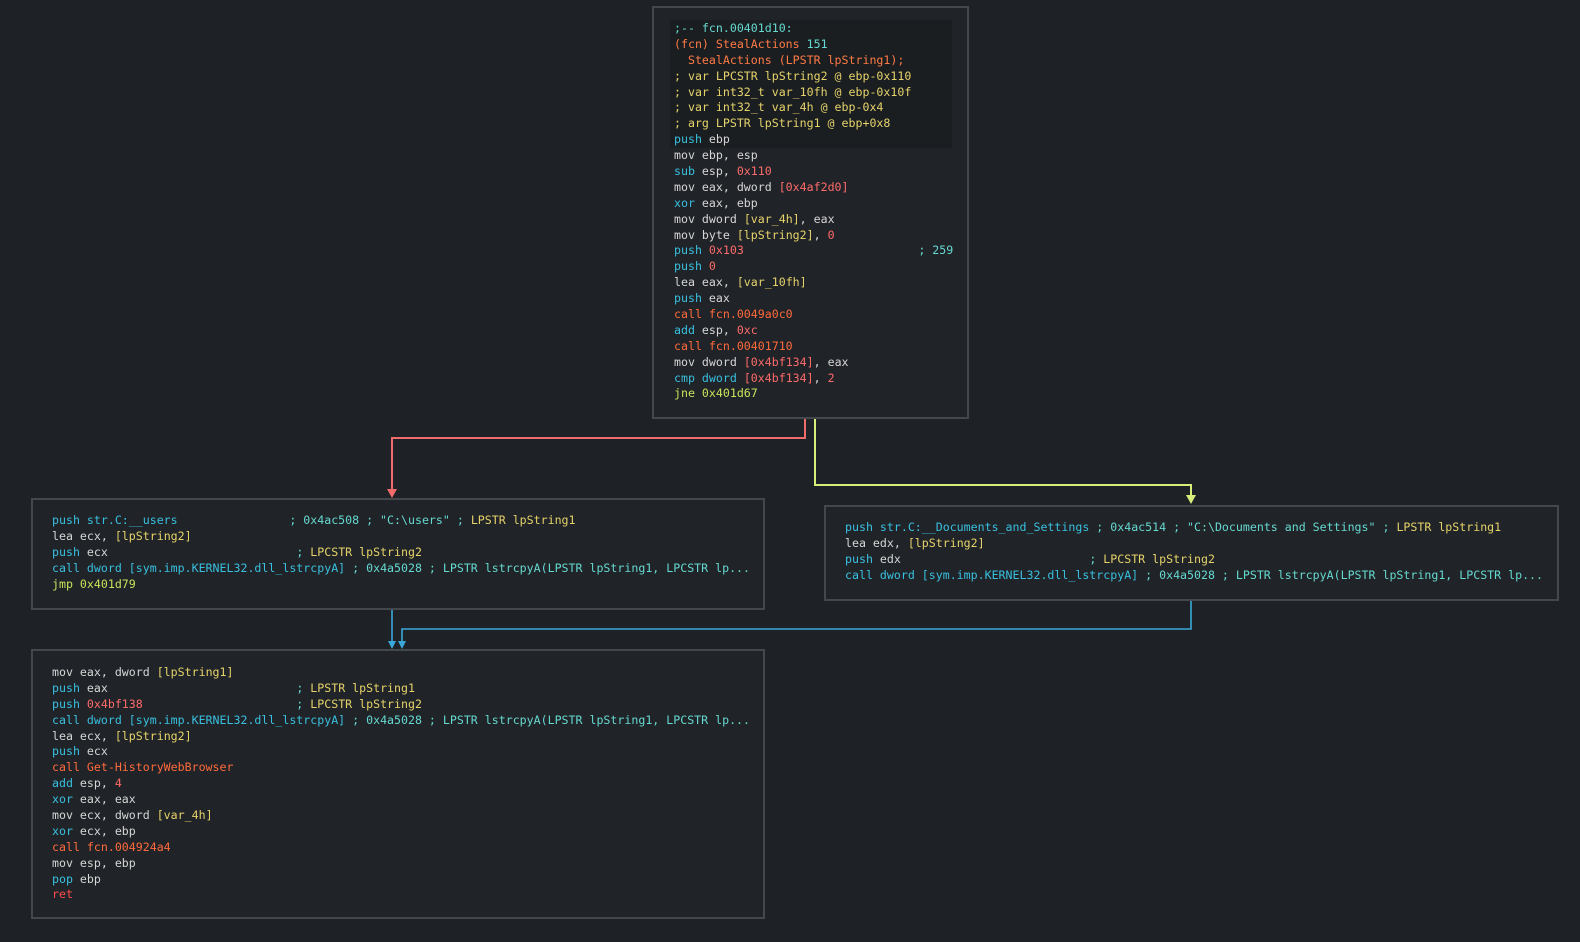 The height and width of the screenshot is (942, 1580). I want to click on asm-line: mov eax, dword [0x4af2d0], so click(813, 188).